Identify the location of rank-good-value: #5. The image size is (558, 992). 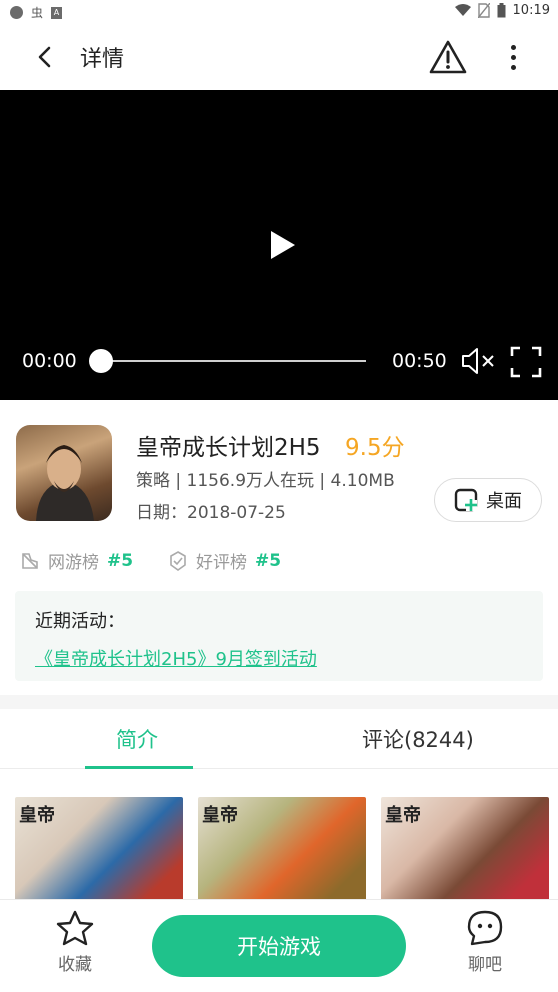
(268, 560).